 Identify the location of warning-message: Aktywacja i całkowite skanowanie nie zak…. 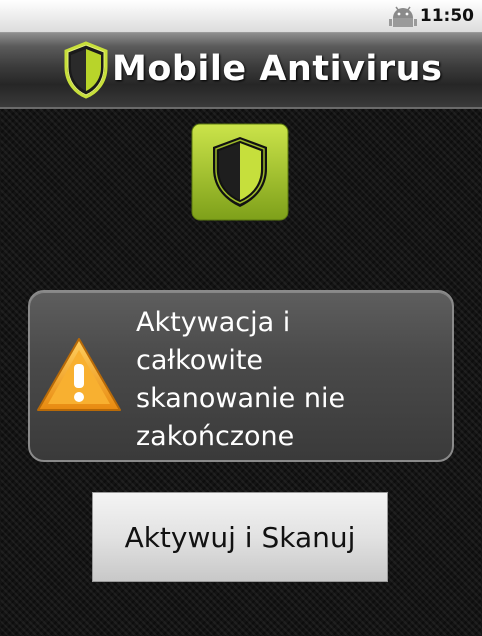
(286, 380).